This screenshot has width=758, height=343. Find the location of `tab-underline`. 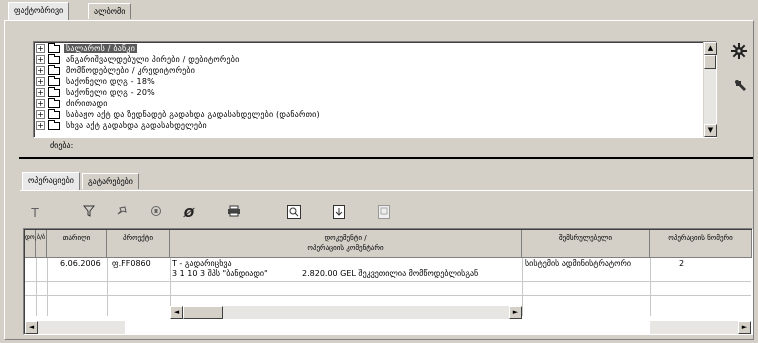

tab-underline is located at coordinates (386, 190).